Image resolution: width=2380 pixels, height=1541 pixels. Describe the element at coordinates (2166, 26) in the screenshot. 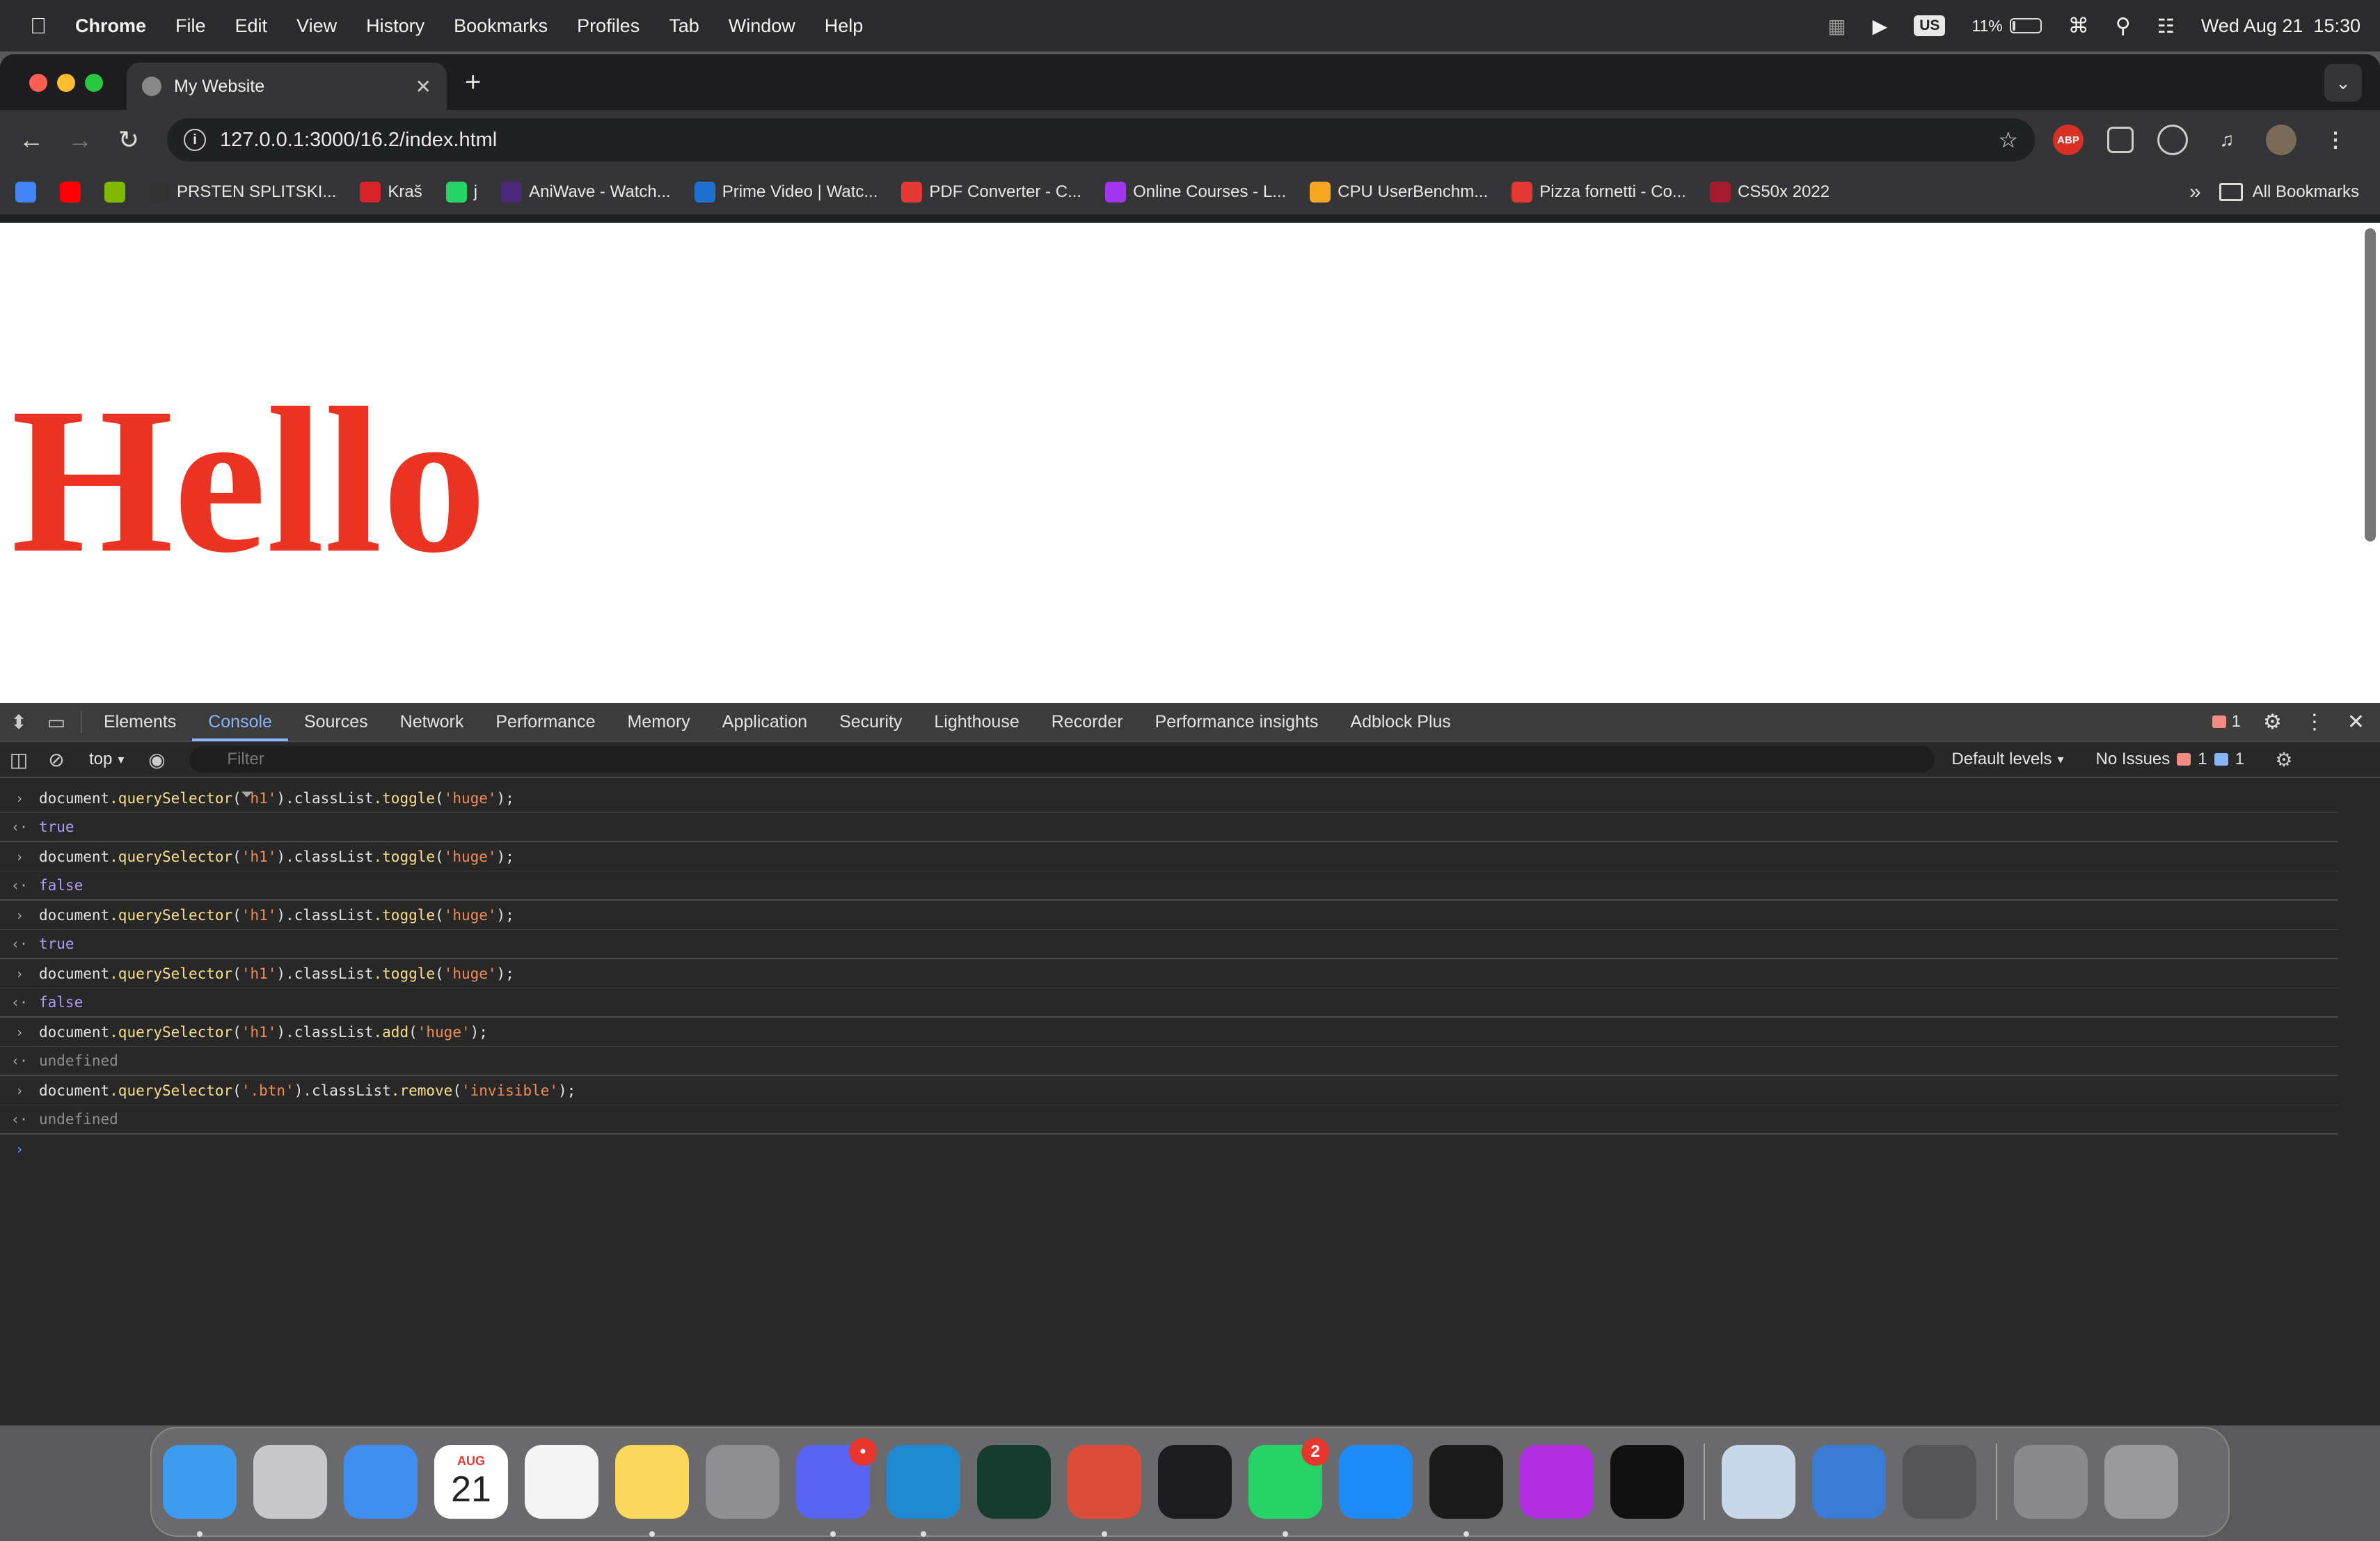

I see `control-center-icon: ☷` at that location.